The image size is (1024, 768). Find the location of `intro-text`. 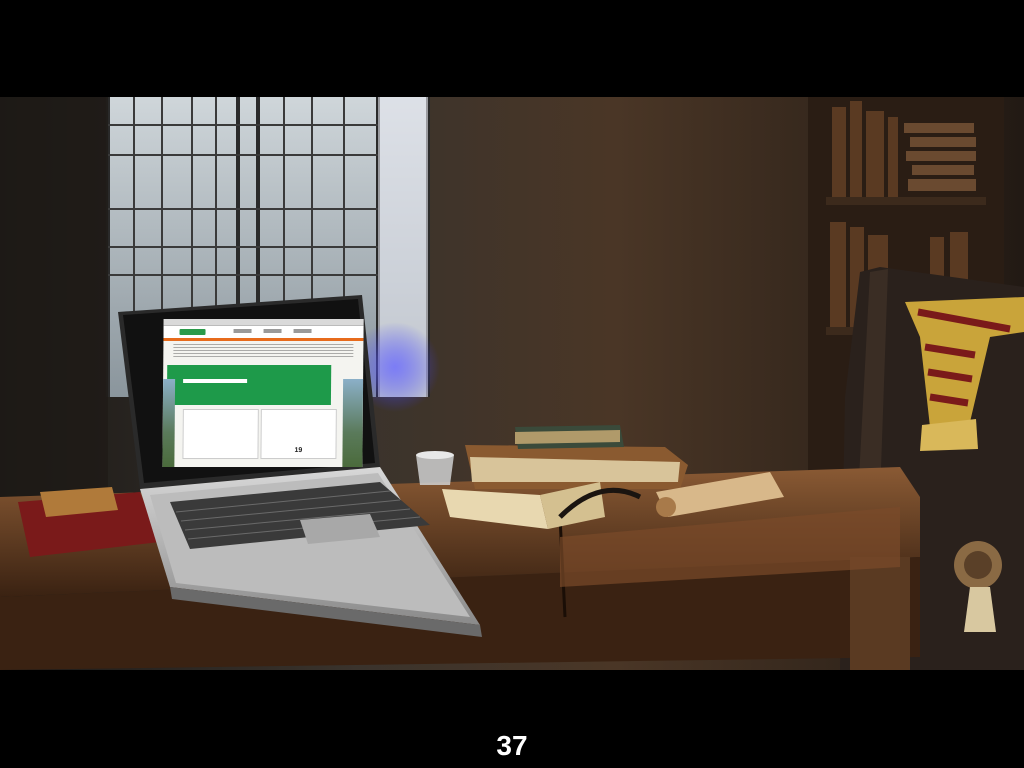

intro-text is located at coordinates (263, 351).